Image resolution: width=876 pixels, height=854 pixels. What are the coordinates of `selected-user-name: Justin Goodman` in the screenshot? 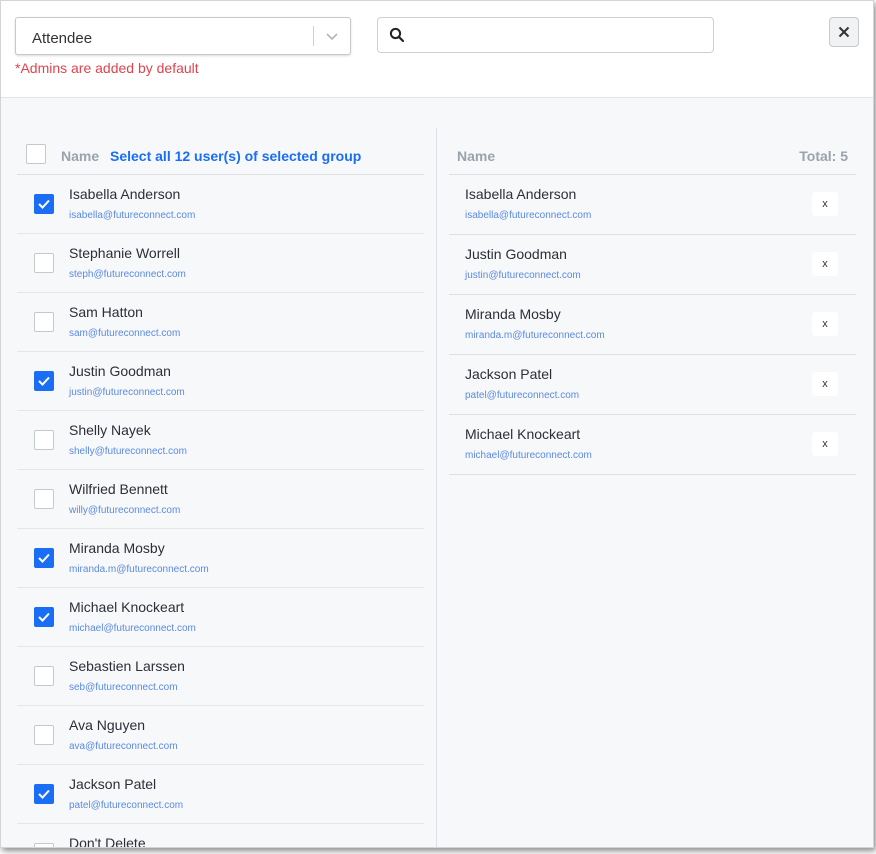 It's located at (516, 254).